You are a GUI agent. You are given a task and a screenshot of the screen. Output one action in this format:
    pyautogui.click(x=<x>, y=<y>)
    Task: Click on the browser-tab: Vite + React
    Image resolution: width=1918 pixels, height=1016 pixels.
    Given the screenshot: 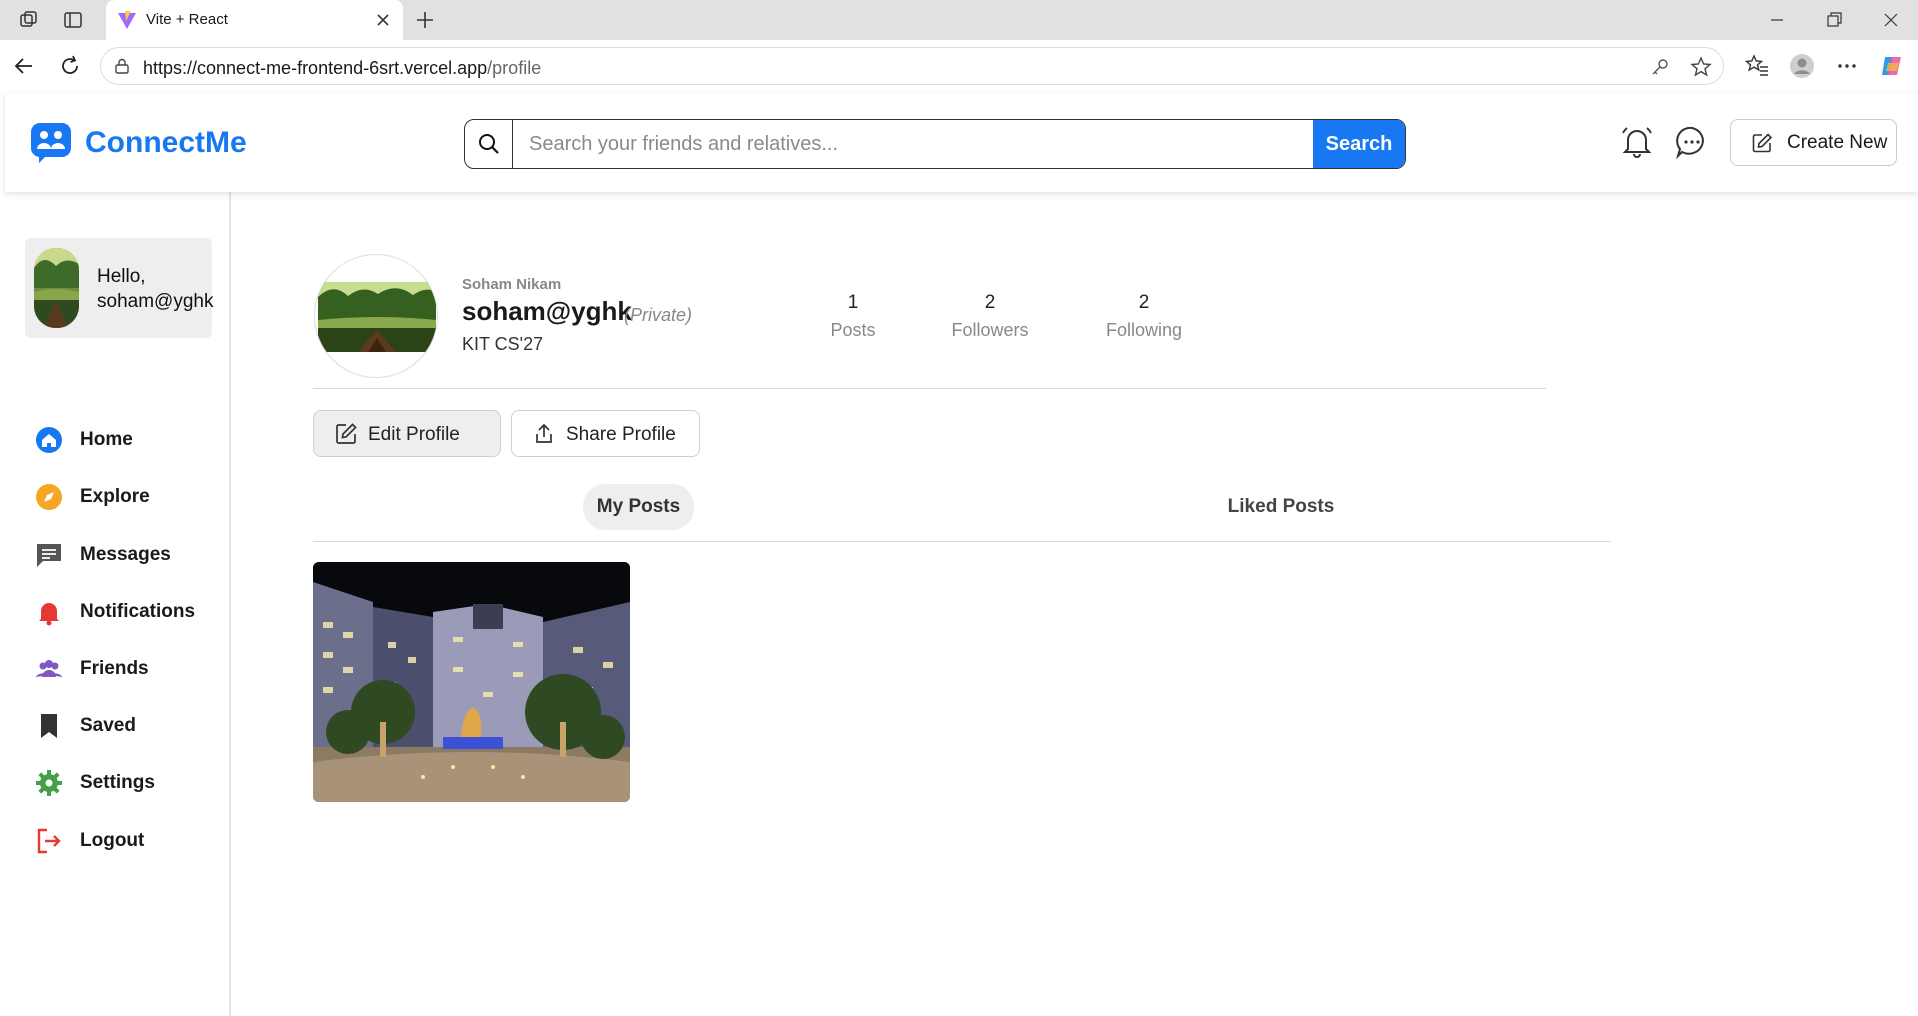 What is the action you would take?
    pyautogui.click(x=254, y=20)
    